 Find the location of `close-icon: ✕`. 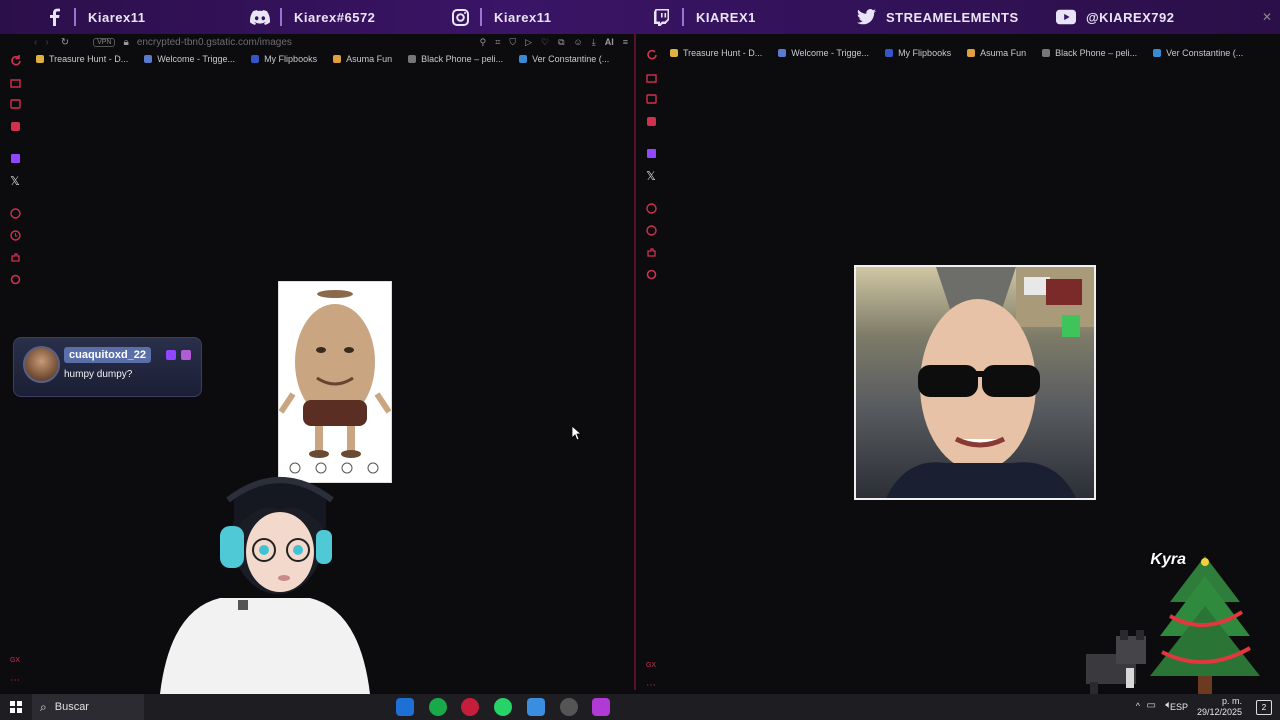

close-icon: ✕ is located at coordinates (1267, 17).